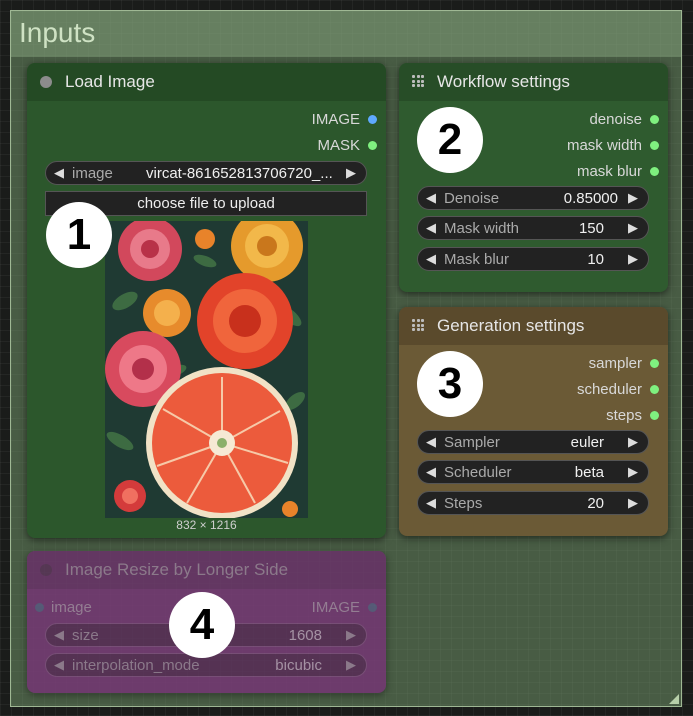 This screenshot has height=716, width=693. I want to click on callout-1: 1, so click(79, 235).